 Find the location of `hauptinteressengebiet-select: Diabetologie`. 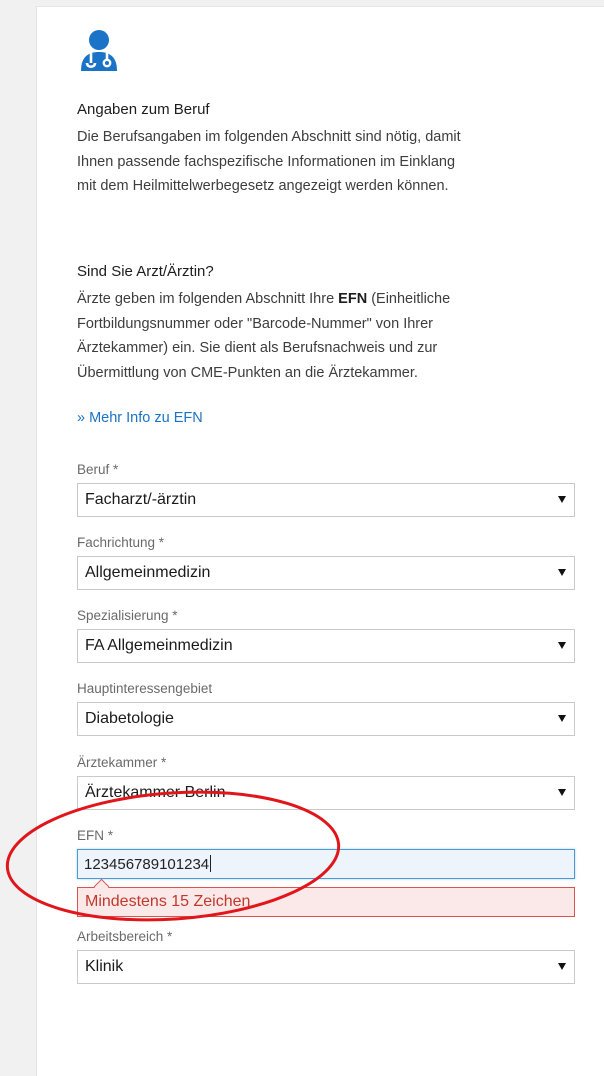

hauptinteressengebiet-select: Diabetologie is located at coordinates (326, 719).